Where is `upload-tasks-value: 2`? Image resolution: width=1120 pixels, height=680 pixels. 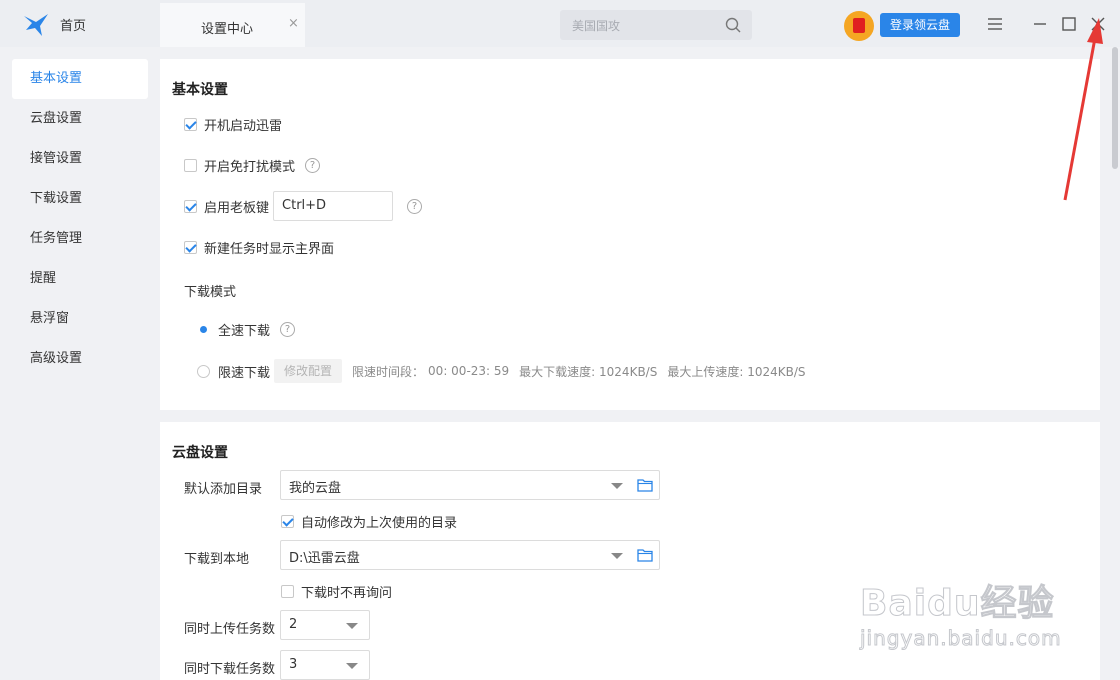
upload-tasks-value: 2 is located at coordinates (293, 624).